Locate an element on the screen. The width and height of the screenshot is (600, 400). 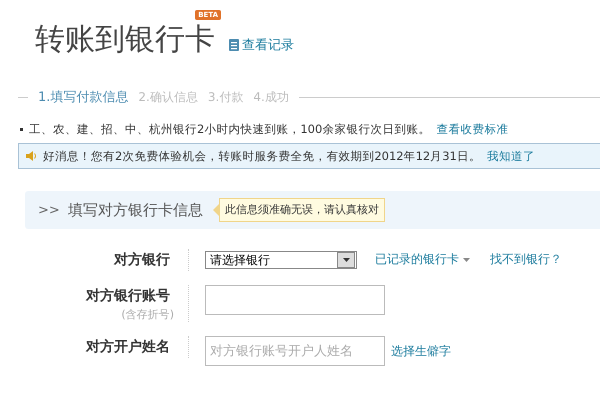
field-label: 对方开户姓名 is located at coordinates (128, 347).